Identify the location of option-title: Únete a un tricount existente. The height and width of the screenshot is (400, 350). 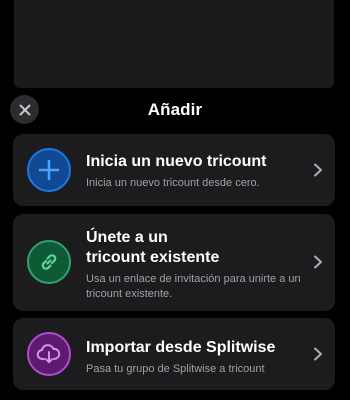
(153, 247).